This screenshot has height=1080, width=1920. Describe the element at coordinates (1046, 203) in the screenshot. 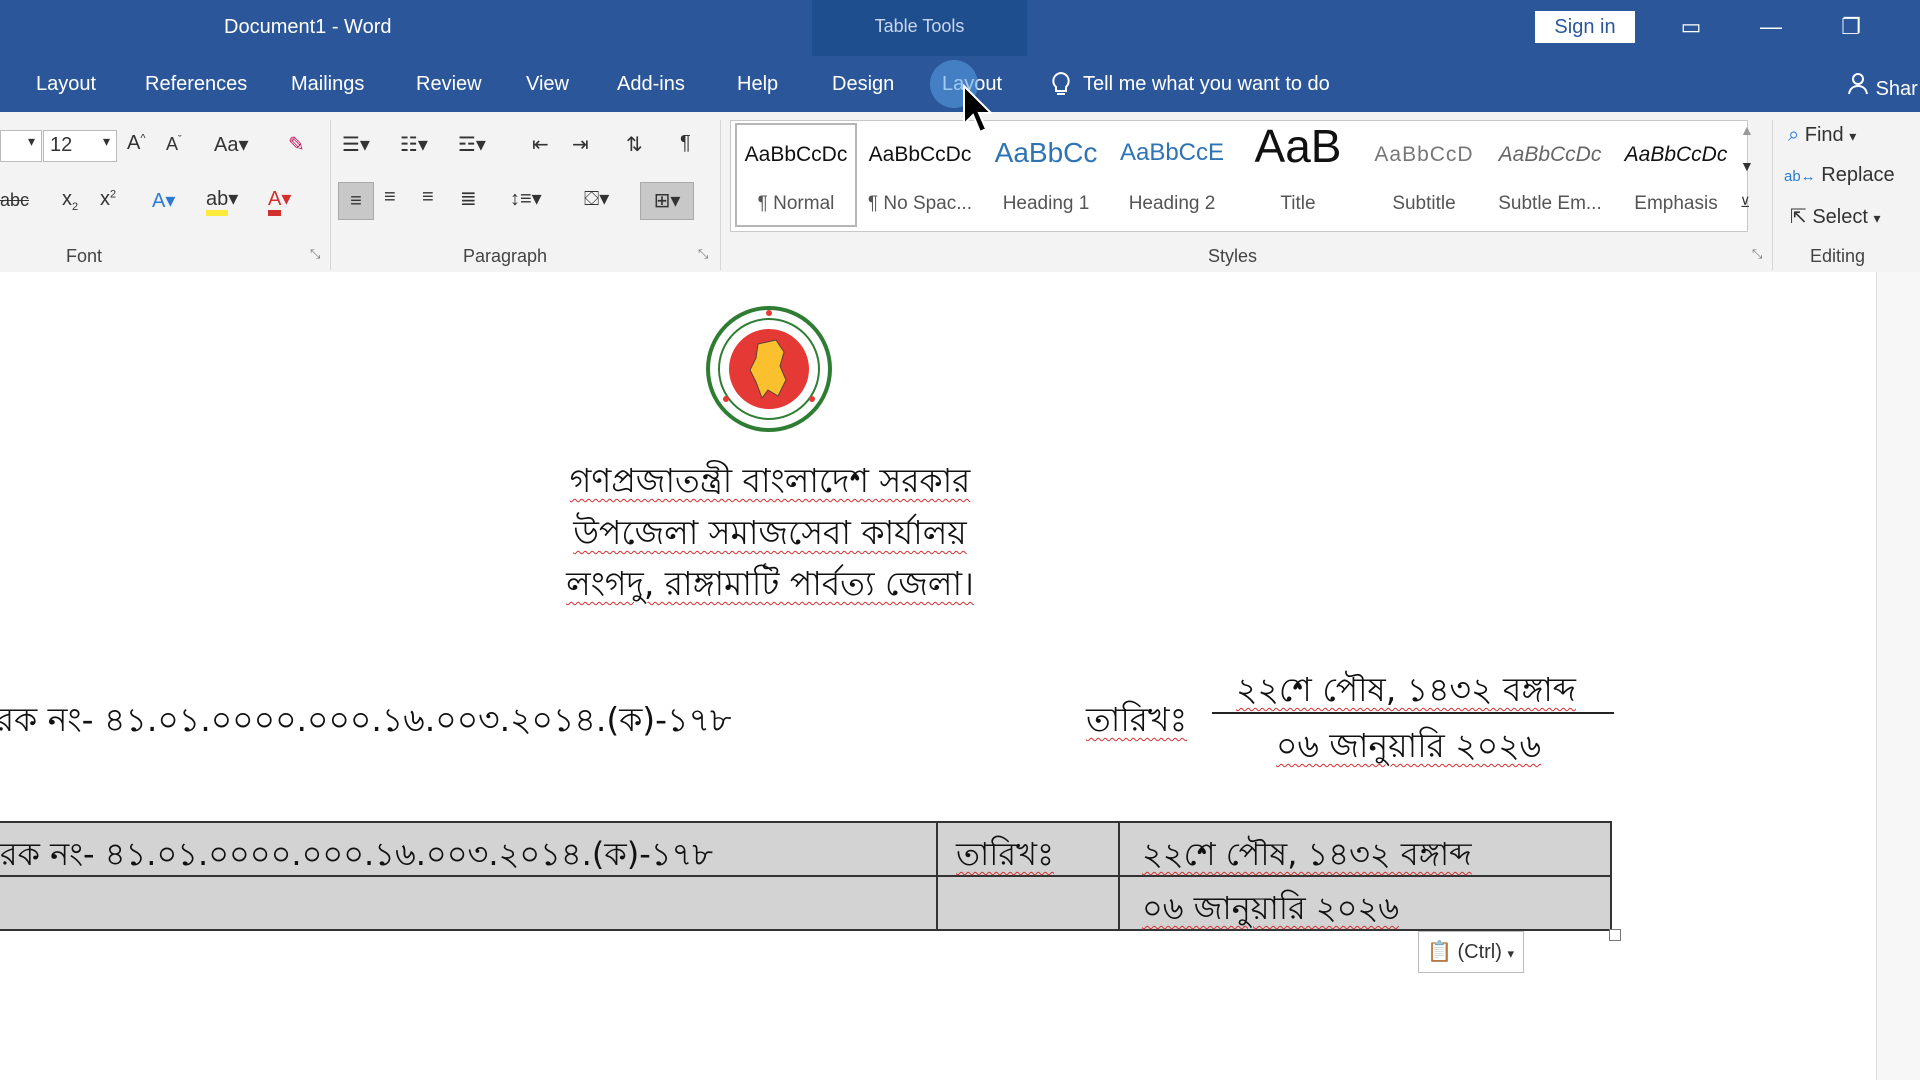

I see `style-name: Heading 1` at that location.